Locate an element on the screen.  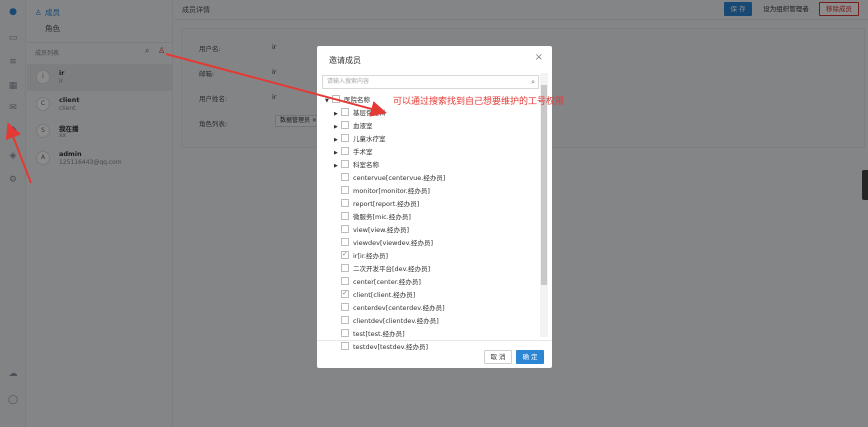
arrow-to-users-icon is located at coordinates (18, 153).